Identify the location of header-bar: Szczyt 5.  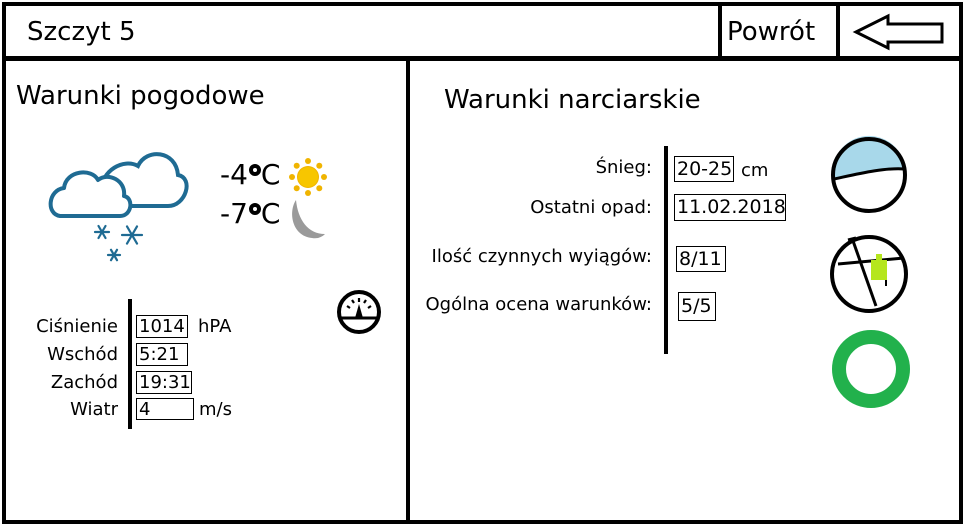
(362, 31).